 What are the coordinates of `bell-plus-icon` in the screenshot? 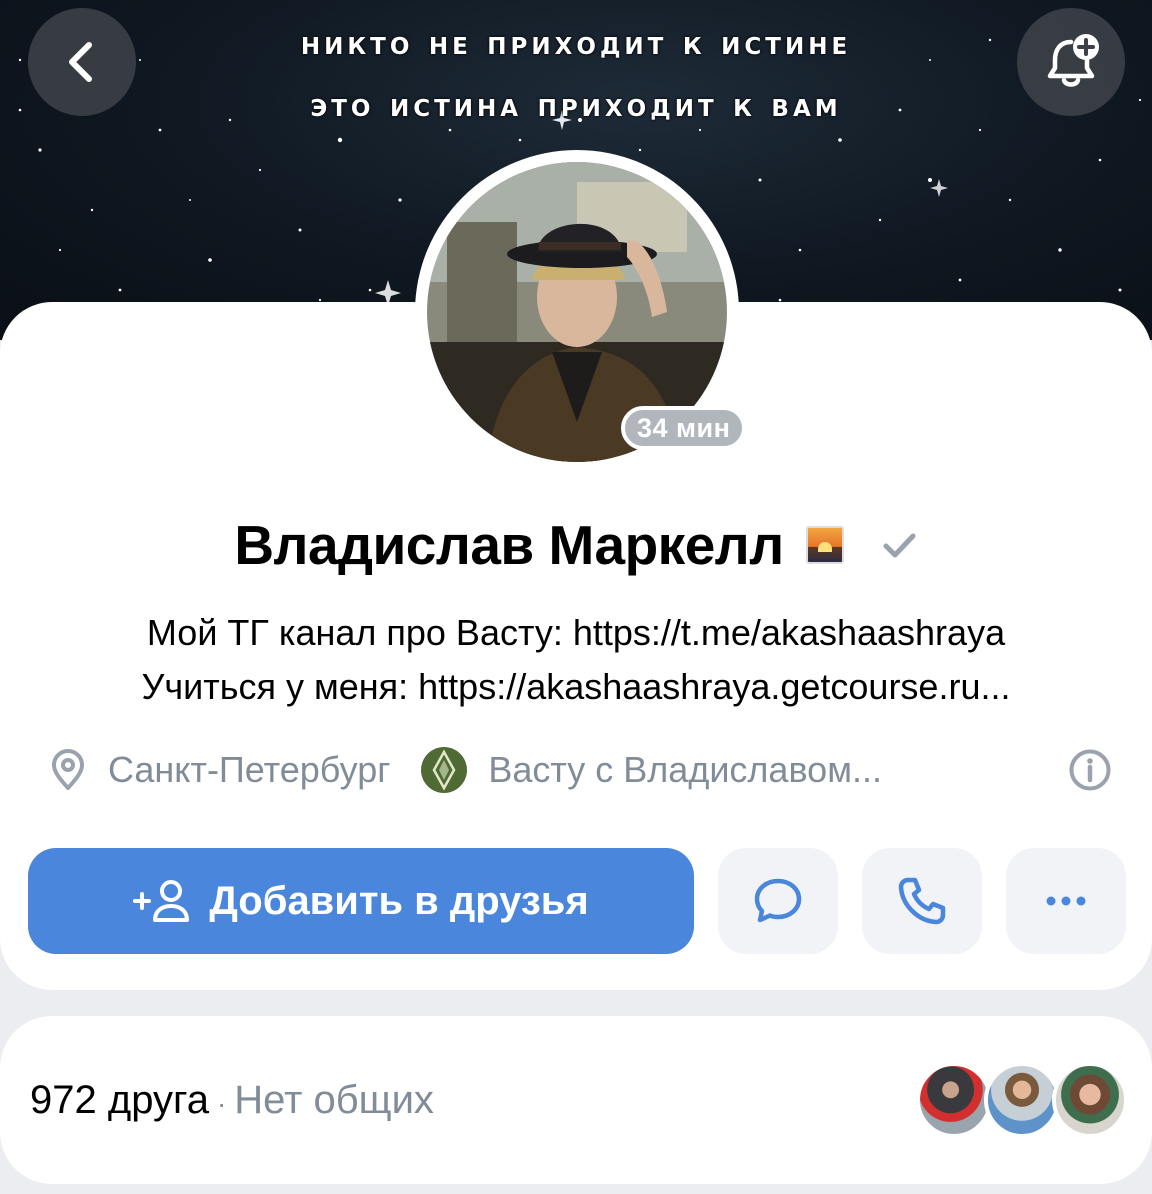 It's located at (1073, 60).